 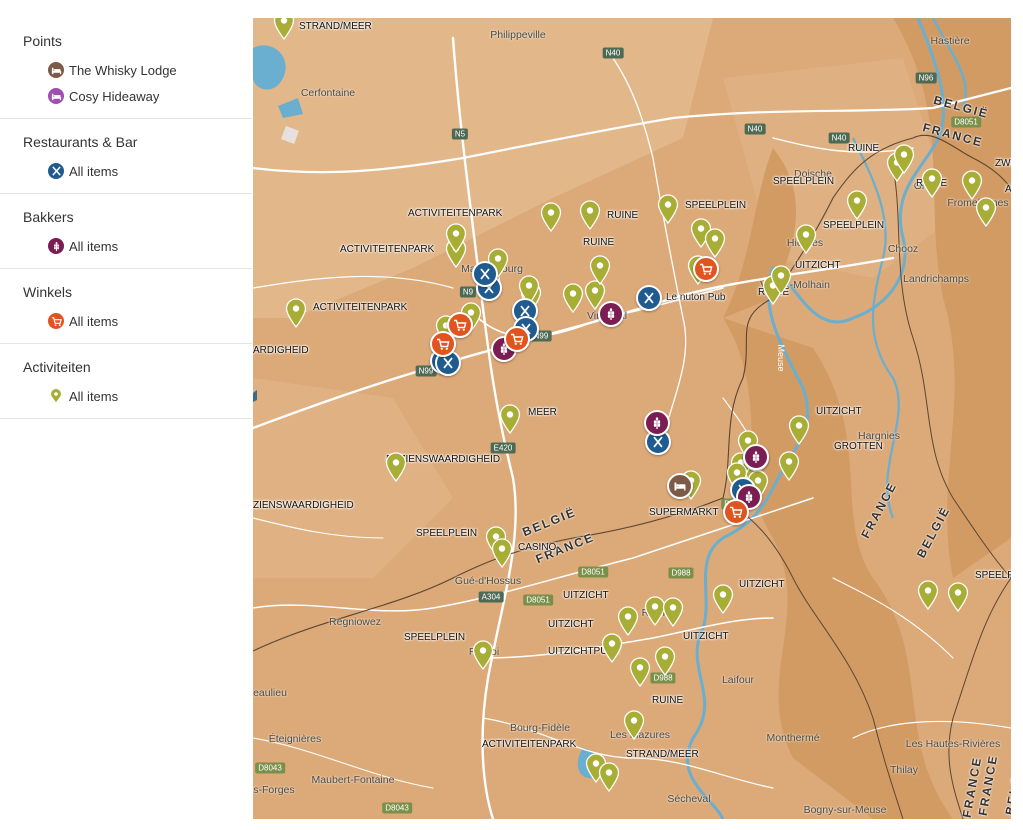 I want to click on place-label: Hastière, so click(x=950, y=41).